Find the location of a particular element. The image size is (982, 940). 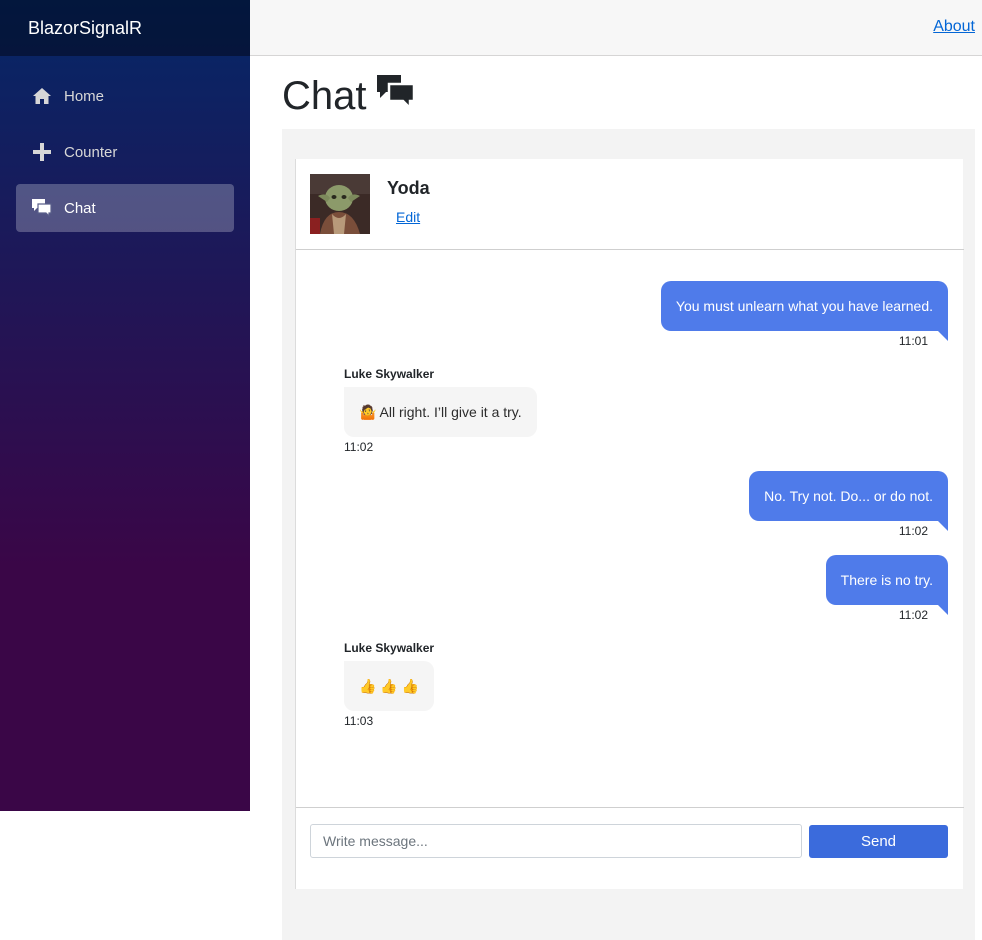

sidebar-item-home: Home is located at coordinates (125, 96).